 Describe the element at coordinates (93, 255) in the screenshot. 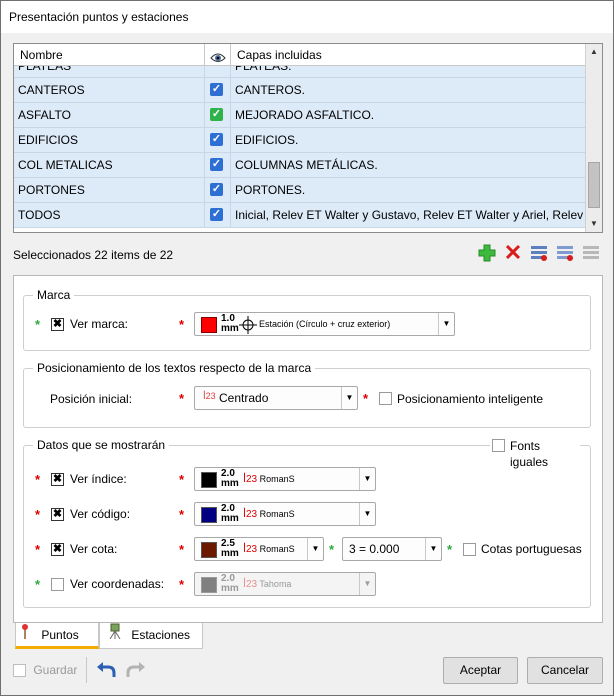

I see `selection-info: Seleccionados 22 items de 22` at that location.